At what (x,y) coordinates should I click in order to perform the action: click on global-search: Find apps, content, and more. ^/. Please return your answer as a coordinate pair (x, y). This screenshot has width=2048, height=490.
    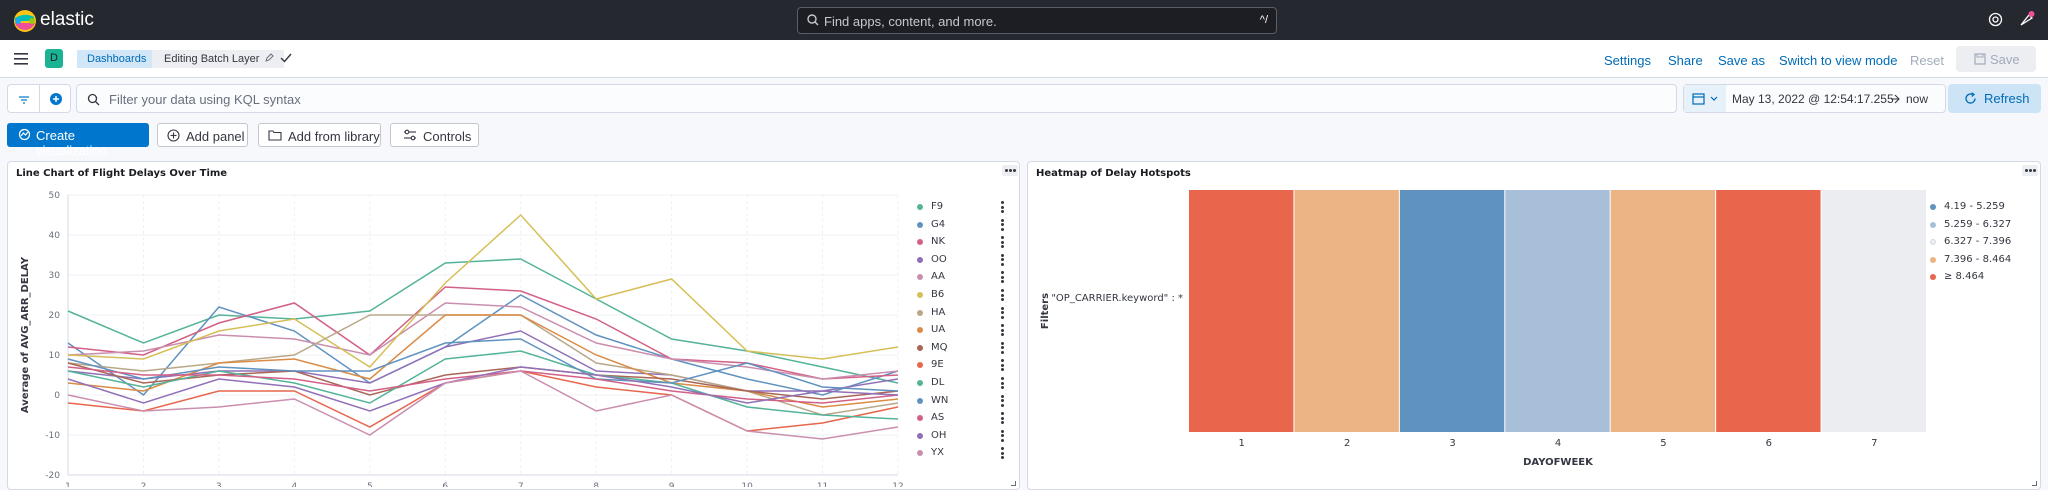
    Looking at the image, I should click on (1037, 20).